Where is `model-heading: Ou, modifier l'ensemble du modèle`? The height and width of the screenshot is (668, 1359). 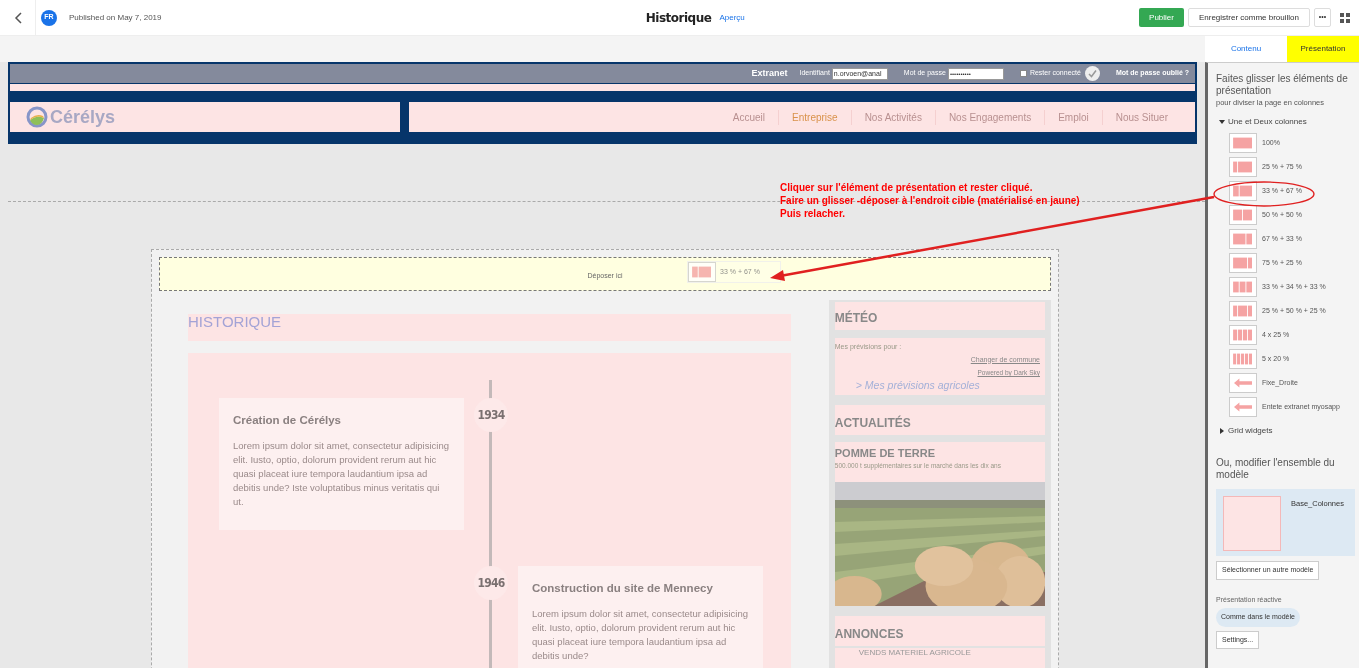
model-heading: Ou, modifier l'ensemble du modèle is located at coordinates (1276, 469).